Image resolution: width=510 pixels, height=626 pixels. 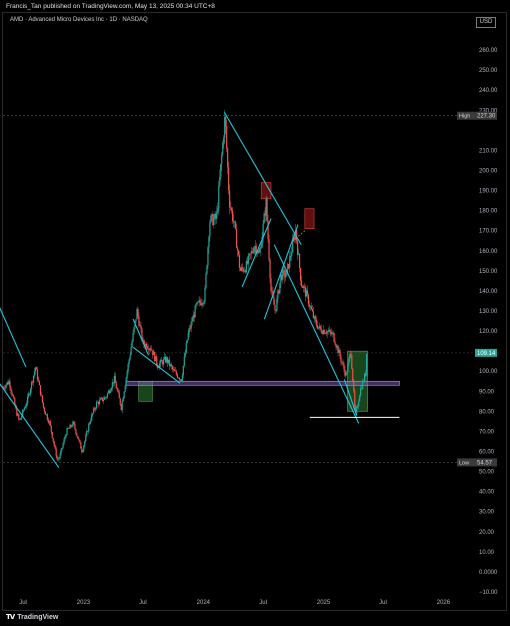 What do you see at coordinates (487, 513) in the screenshot?
I see `y-tick-label: 30.00` at bounding box center [487, 513].